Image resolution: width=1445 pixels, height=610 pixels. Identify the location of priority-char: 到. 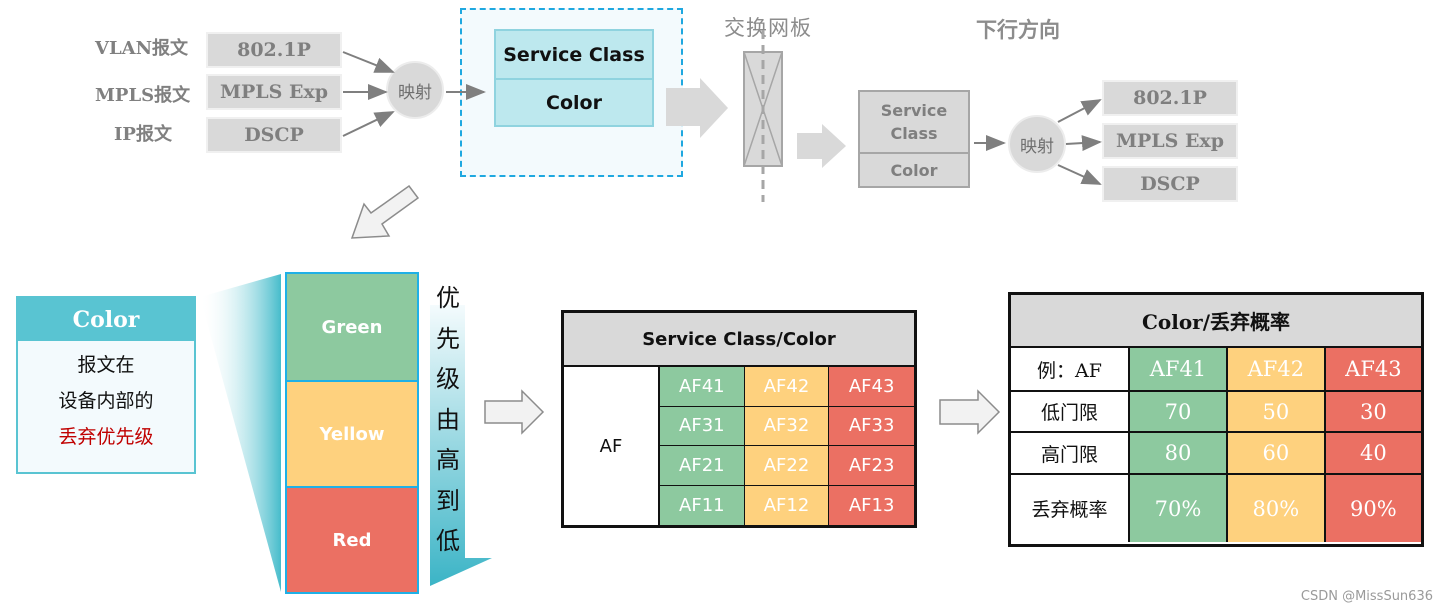
(448, 500).